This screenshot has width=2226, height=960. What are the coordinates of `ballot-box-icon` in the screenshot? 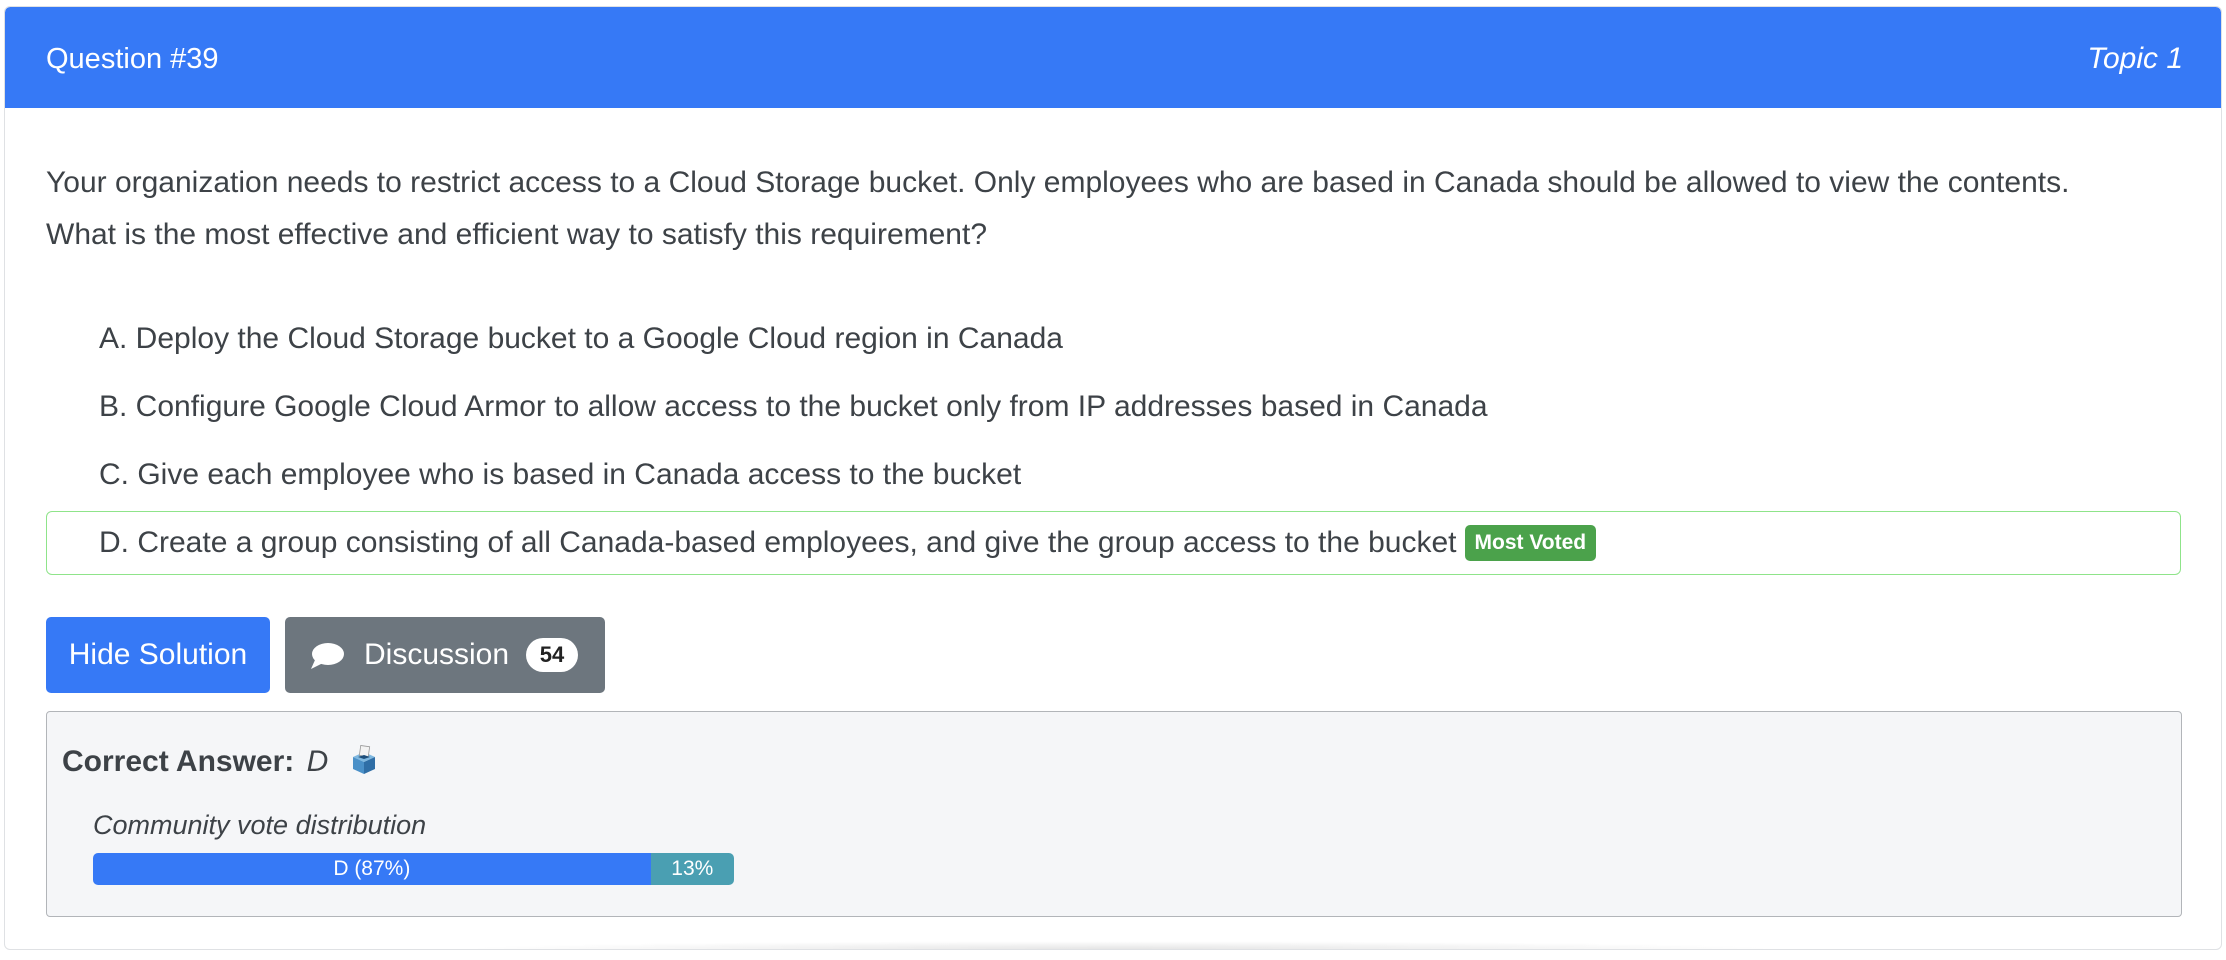 It's located at (363, 759).